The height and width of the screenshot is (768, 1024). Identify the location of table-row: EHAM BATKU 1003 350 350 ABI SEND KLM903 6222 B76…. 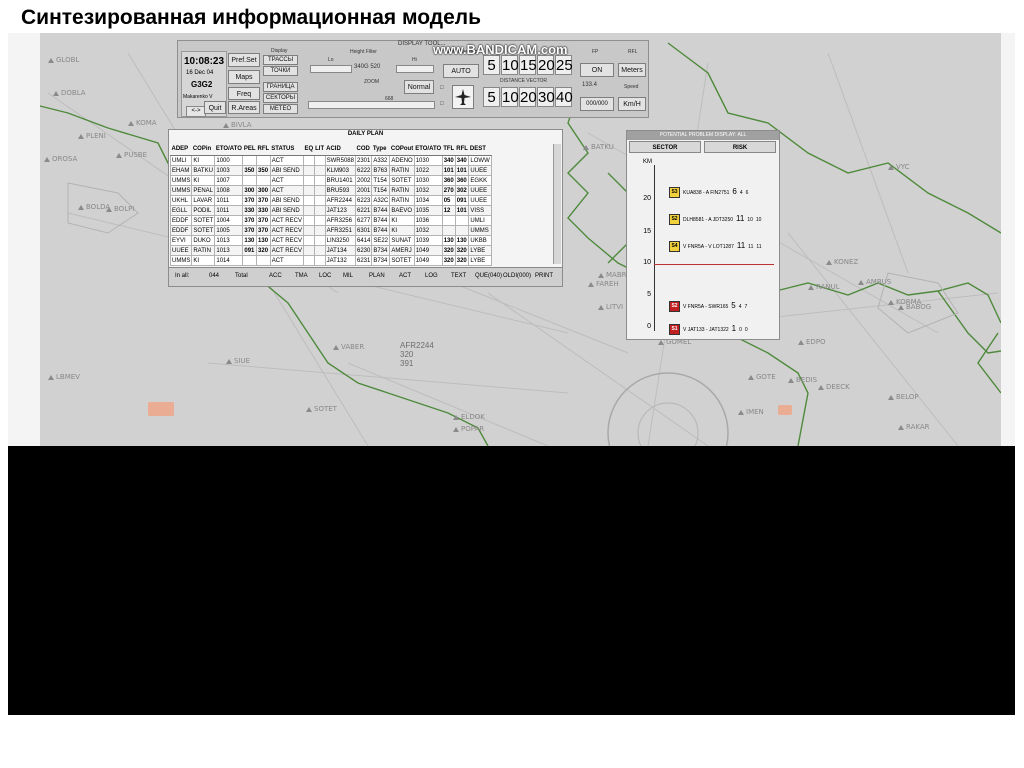
(330, 170).